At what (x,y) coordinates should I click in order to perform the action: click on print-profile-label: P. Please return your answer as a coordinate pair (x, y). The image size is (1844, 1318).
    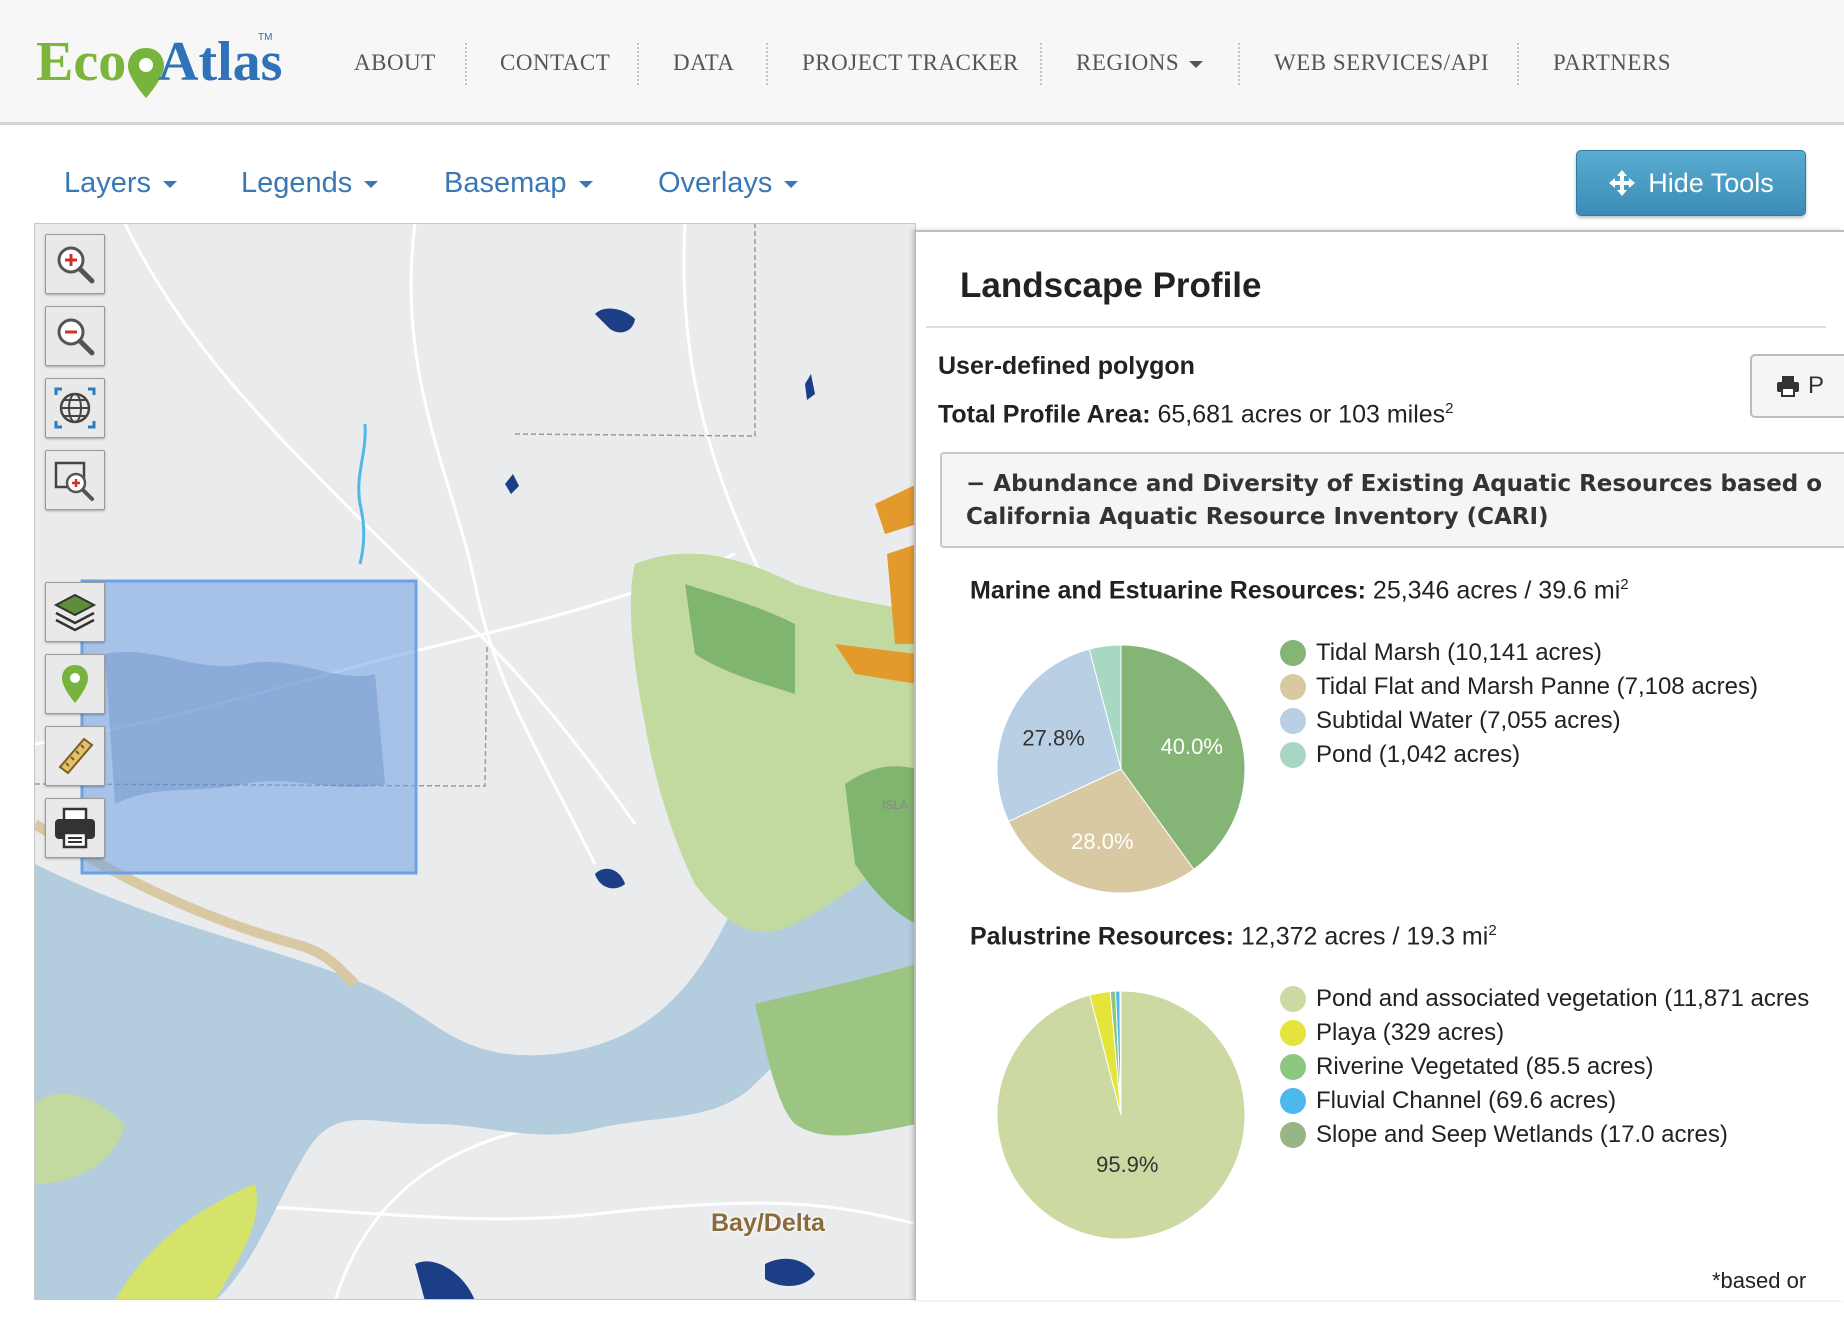
    Looking at the image, I should click on (1816, 385).